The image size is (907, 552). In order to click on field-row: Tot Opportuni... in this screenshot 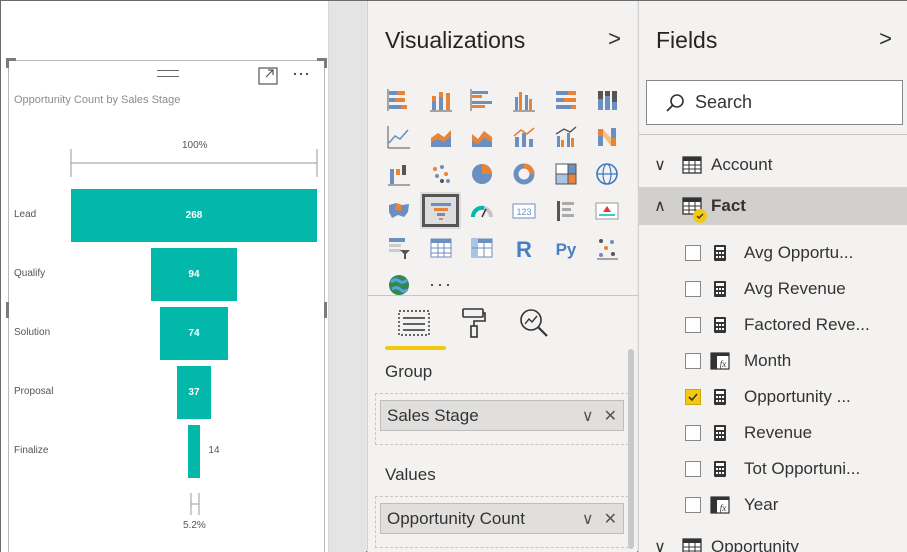, I will do `click(796, 469)`.